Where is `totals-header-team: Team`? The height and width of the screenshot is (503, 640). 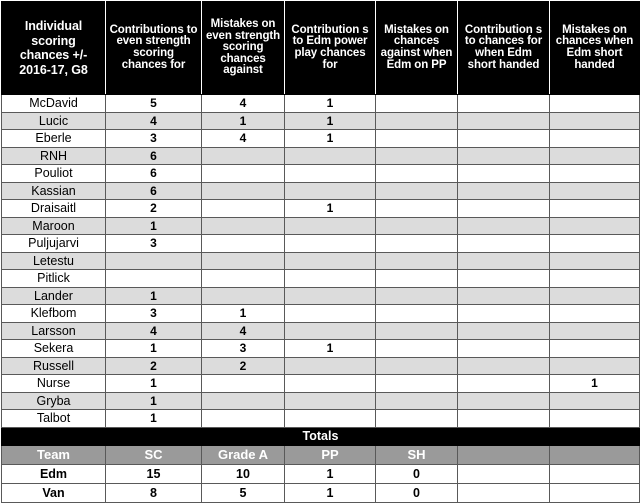 totals-header-team: Team is located at coordinates (53, 454).